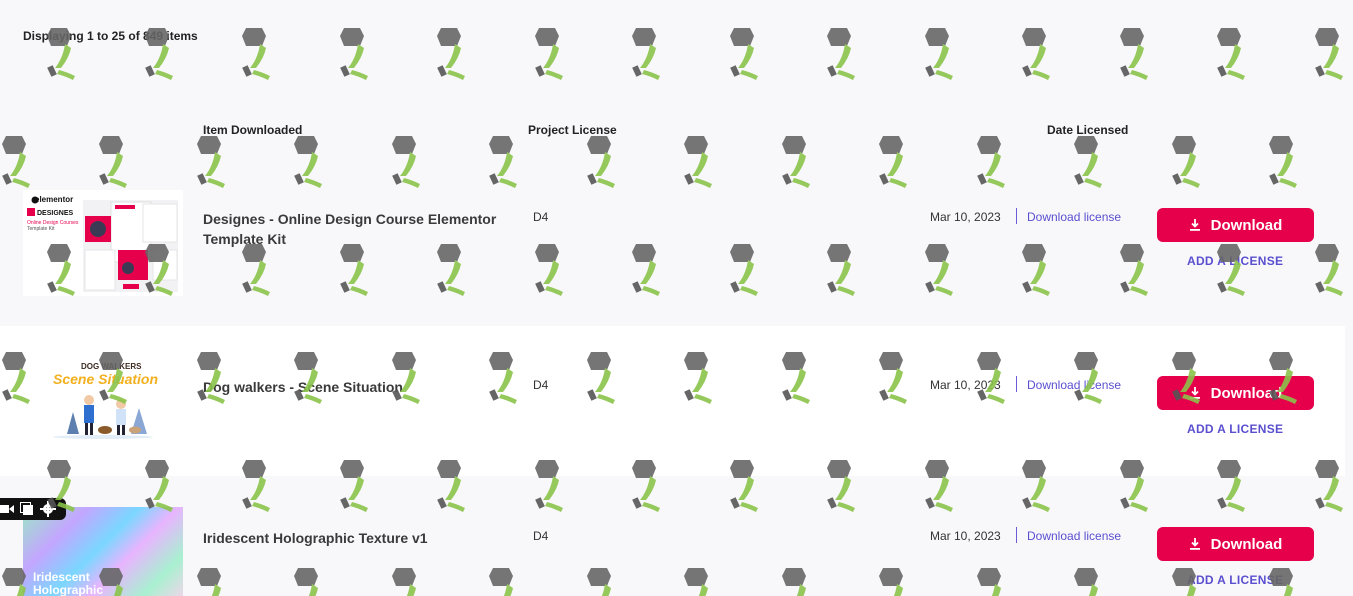 The image size is (1353, 596). I want to click on copy-icon, so click(27, 509).